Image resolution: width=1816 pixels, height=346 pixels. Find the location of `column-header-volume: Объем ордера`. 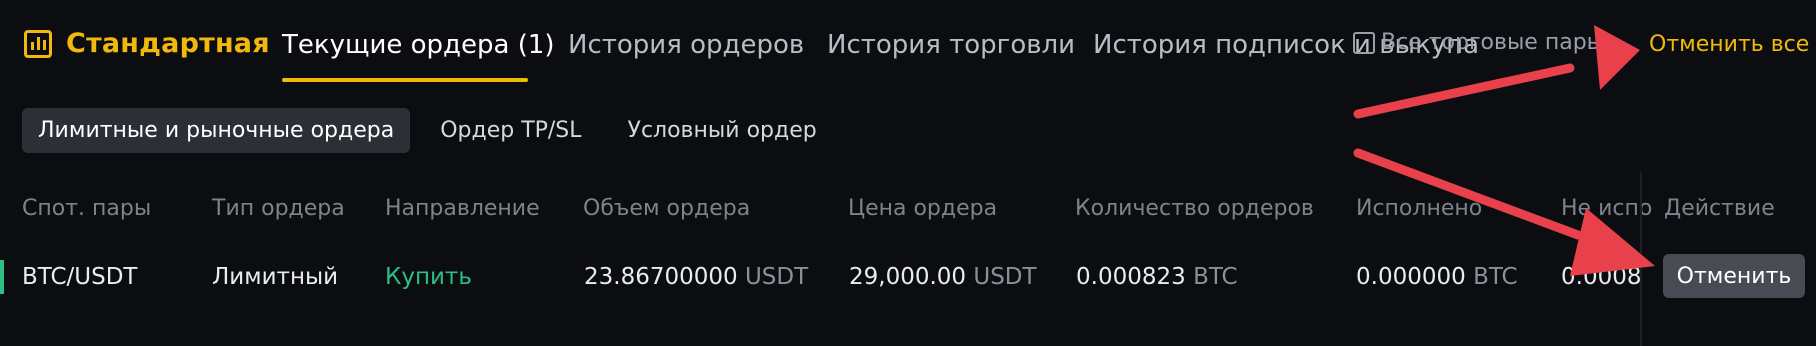

column-header-volume: Объем ордера is located at coordinates (667, 208).